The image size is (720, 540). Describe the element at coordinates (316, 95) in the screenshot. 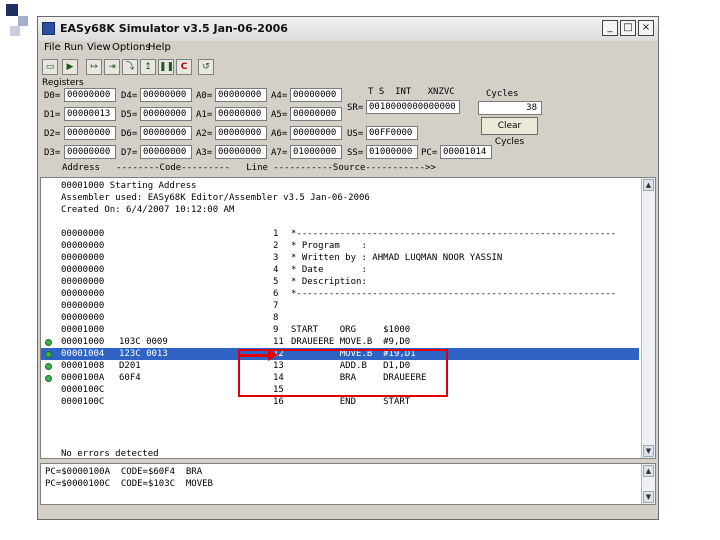

I see `a4-field: 00000000` at that location.